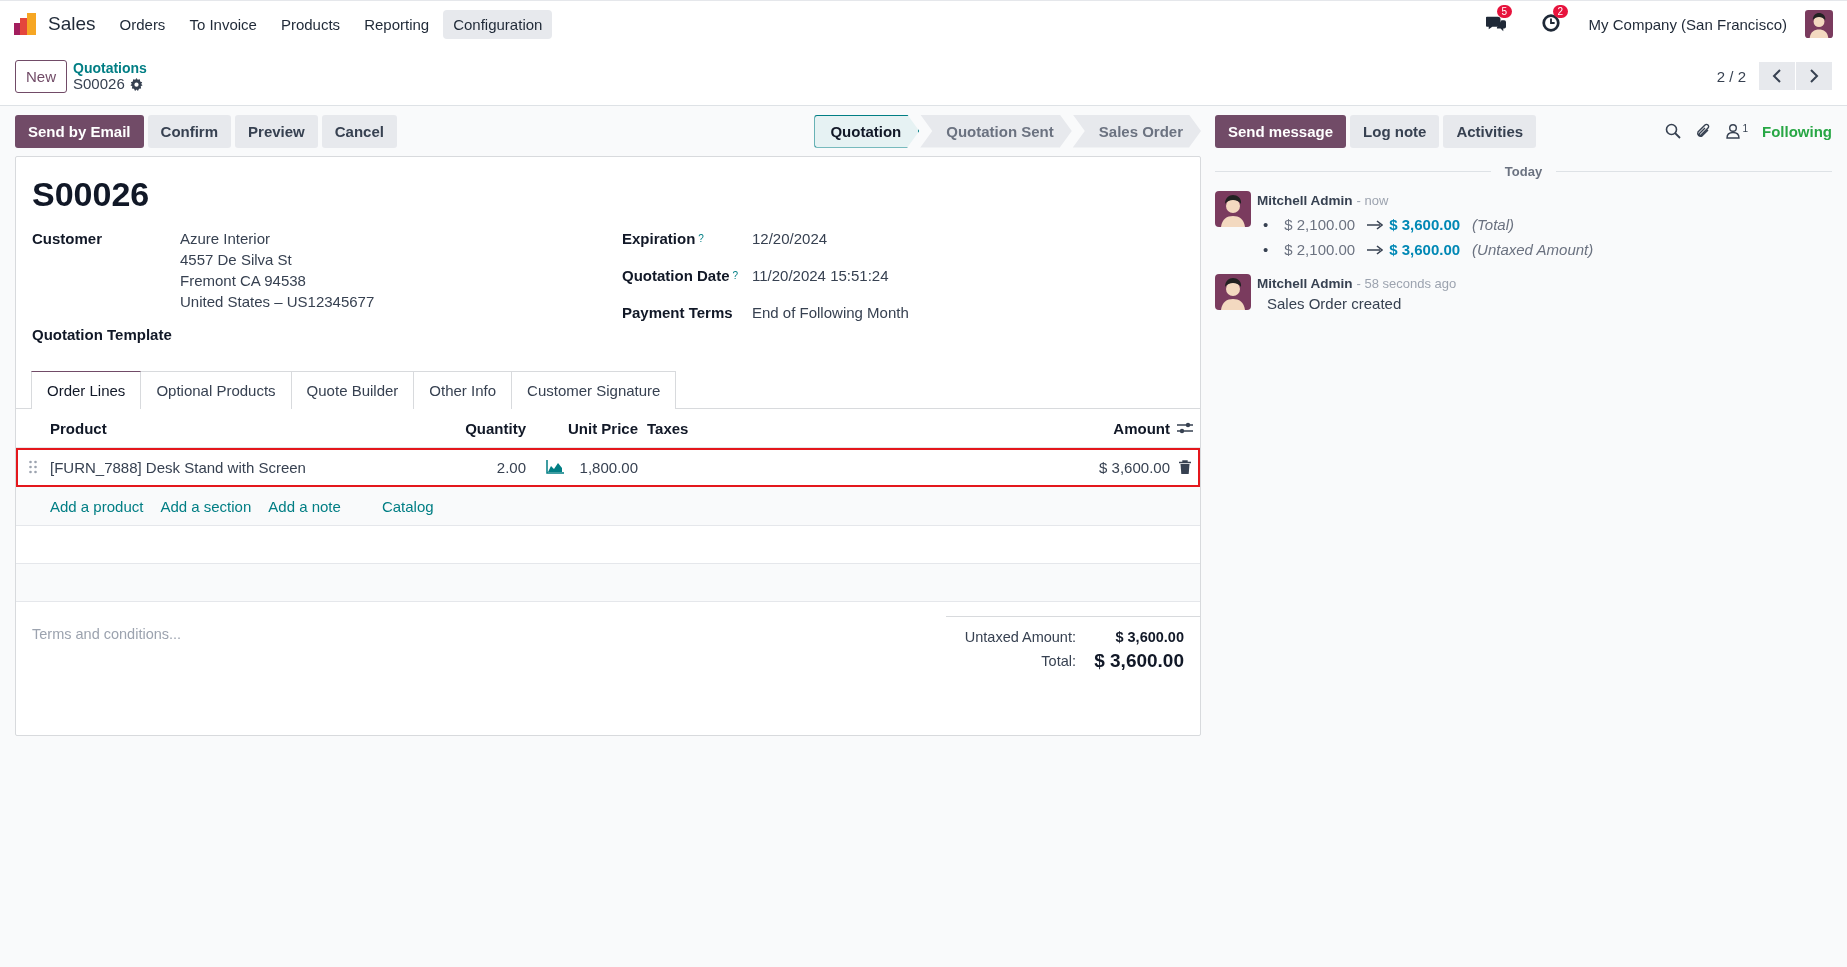 The image size is (1847, 967). What do you see at coordinates (91, 194) in the screenshot?
I see `record-title: S00026` at bounding box center [91, 194].